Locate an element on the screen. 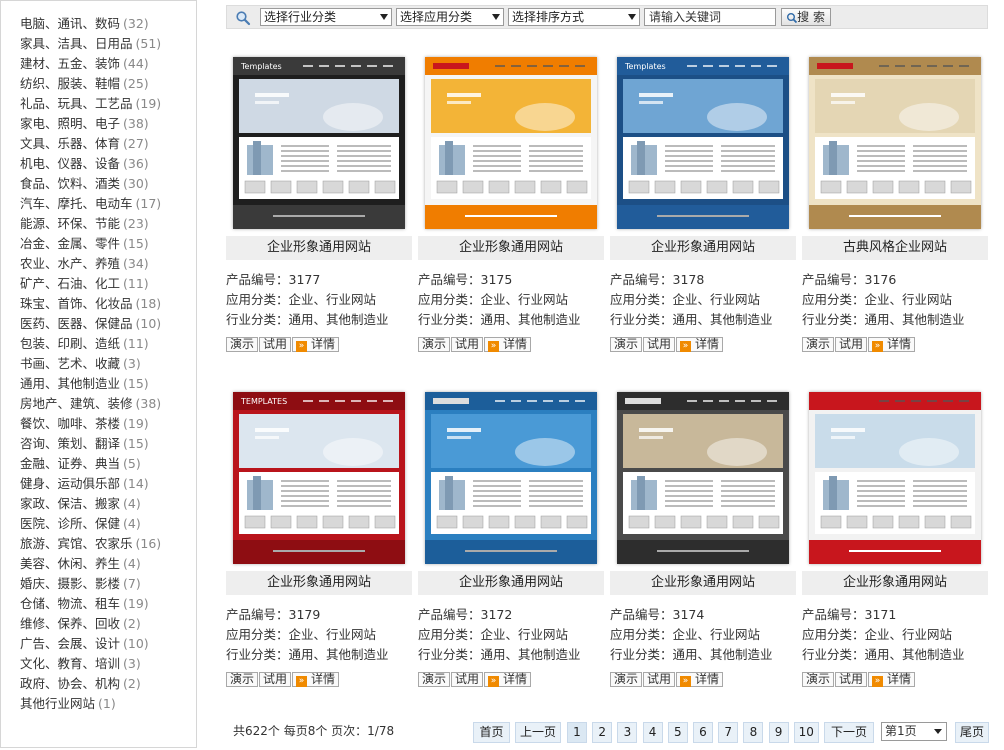 Image resolution: width=1004 pixels, height=750 pixels. category-item: 广告、会展、设计 (10) is located at coordinates (108, 644).